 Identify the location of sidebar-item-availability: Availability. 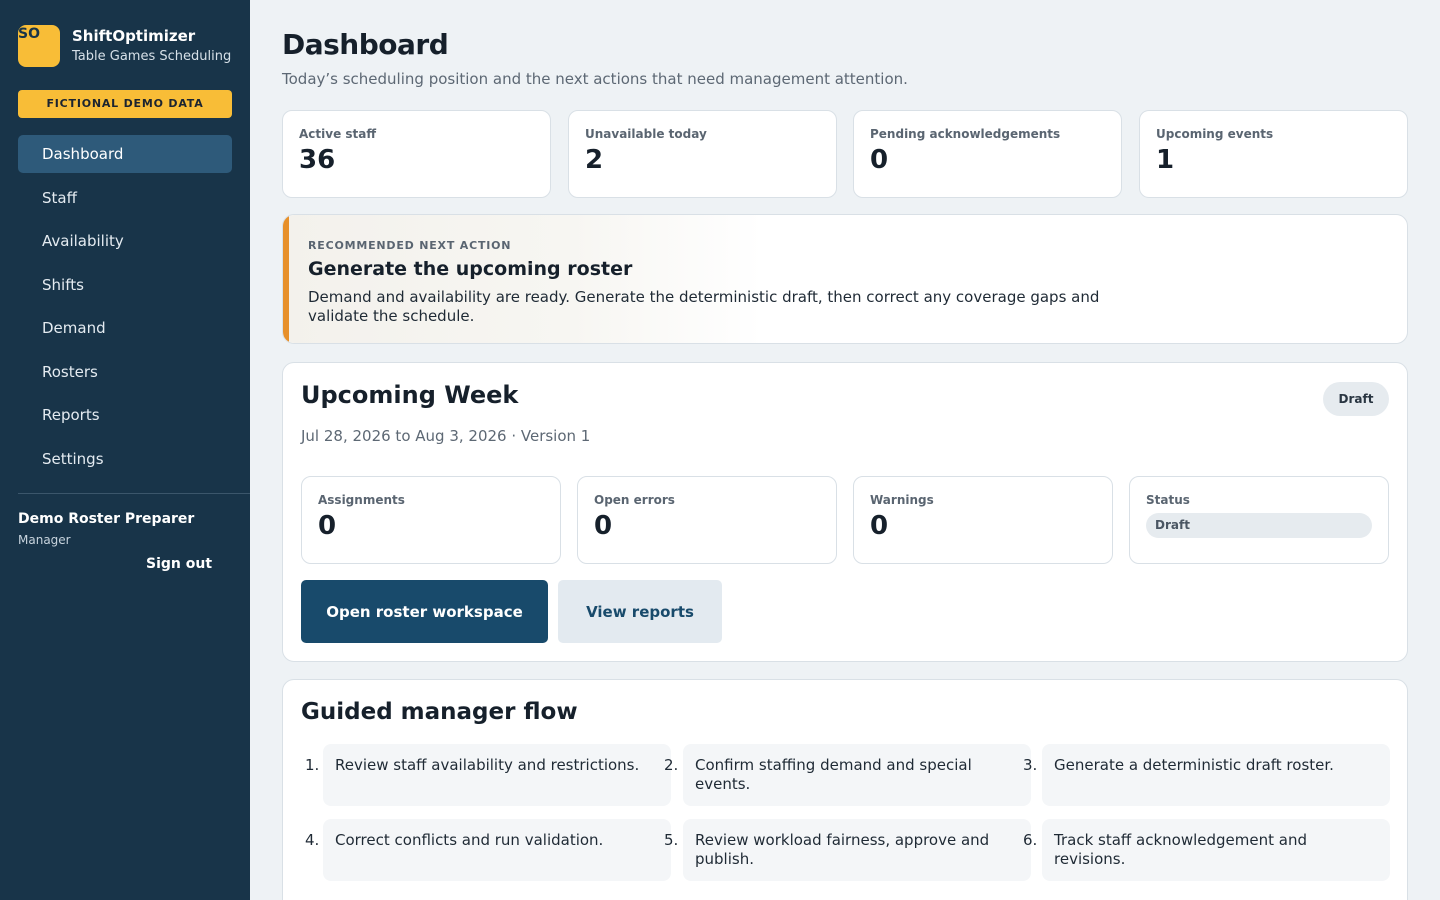
(125, 241).